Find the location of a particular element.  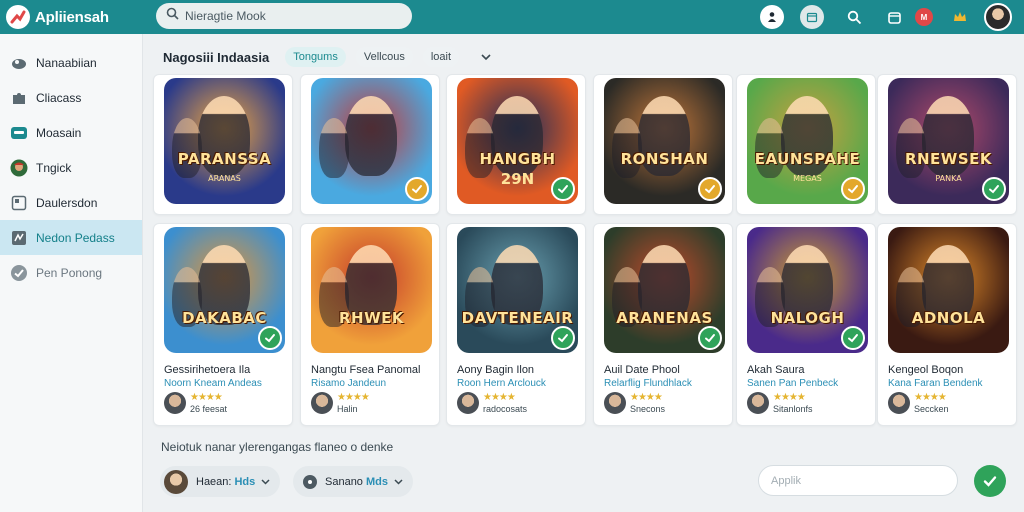

top-bar: Apliiensah M is located at coordinates (512, 17).